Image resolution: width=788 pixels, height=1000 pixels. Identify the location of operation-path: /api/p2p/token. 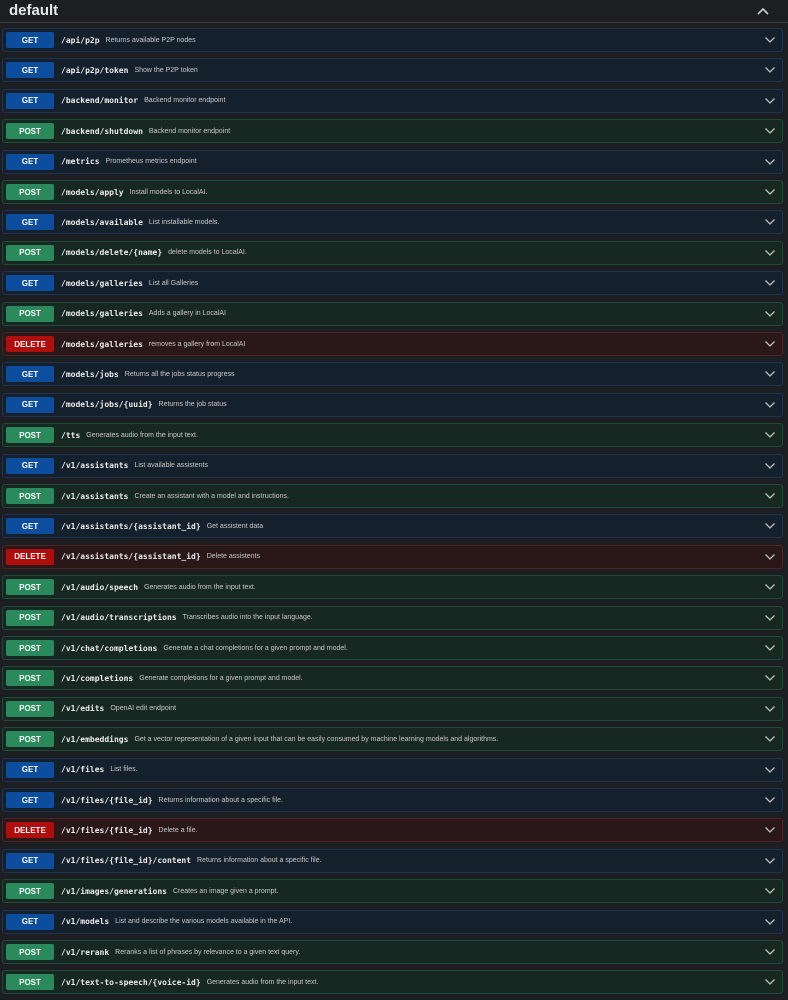
(95, 70).